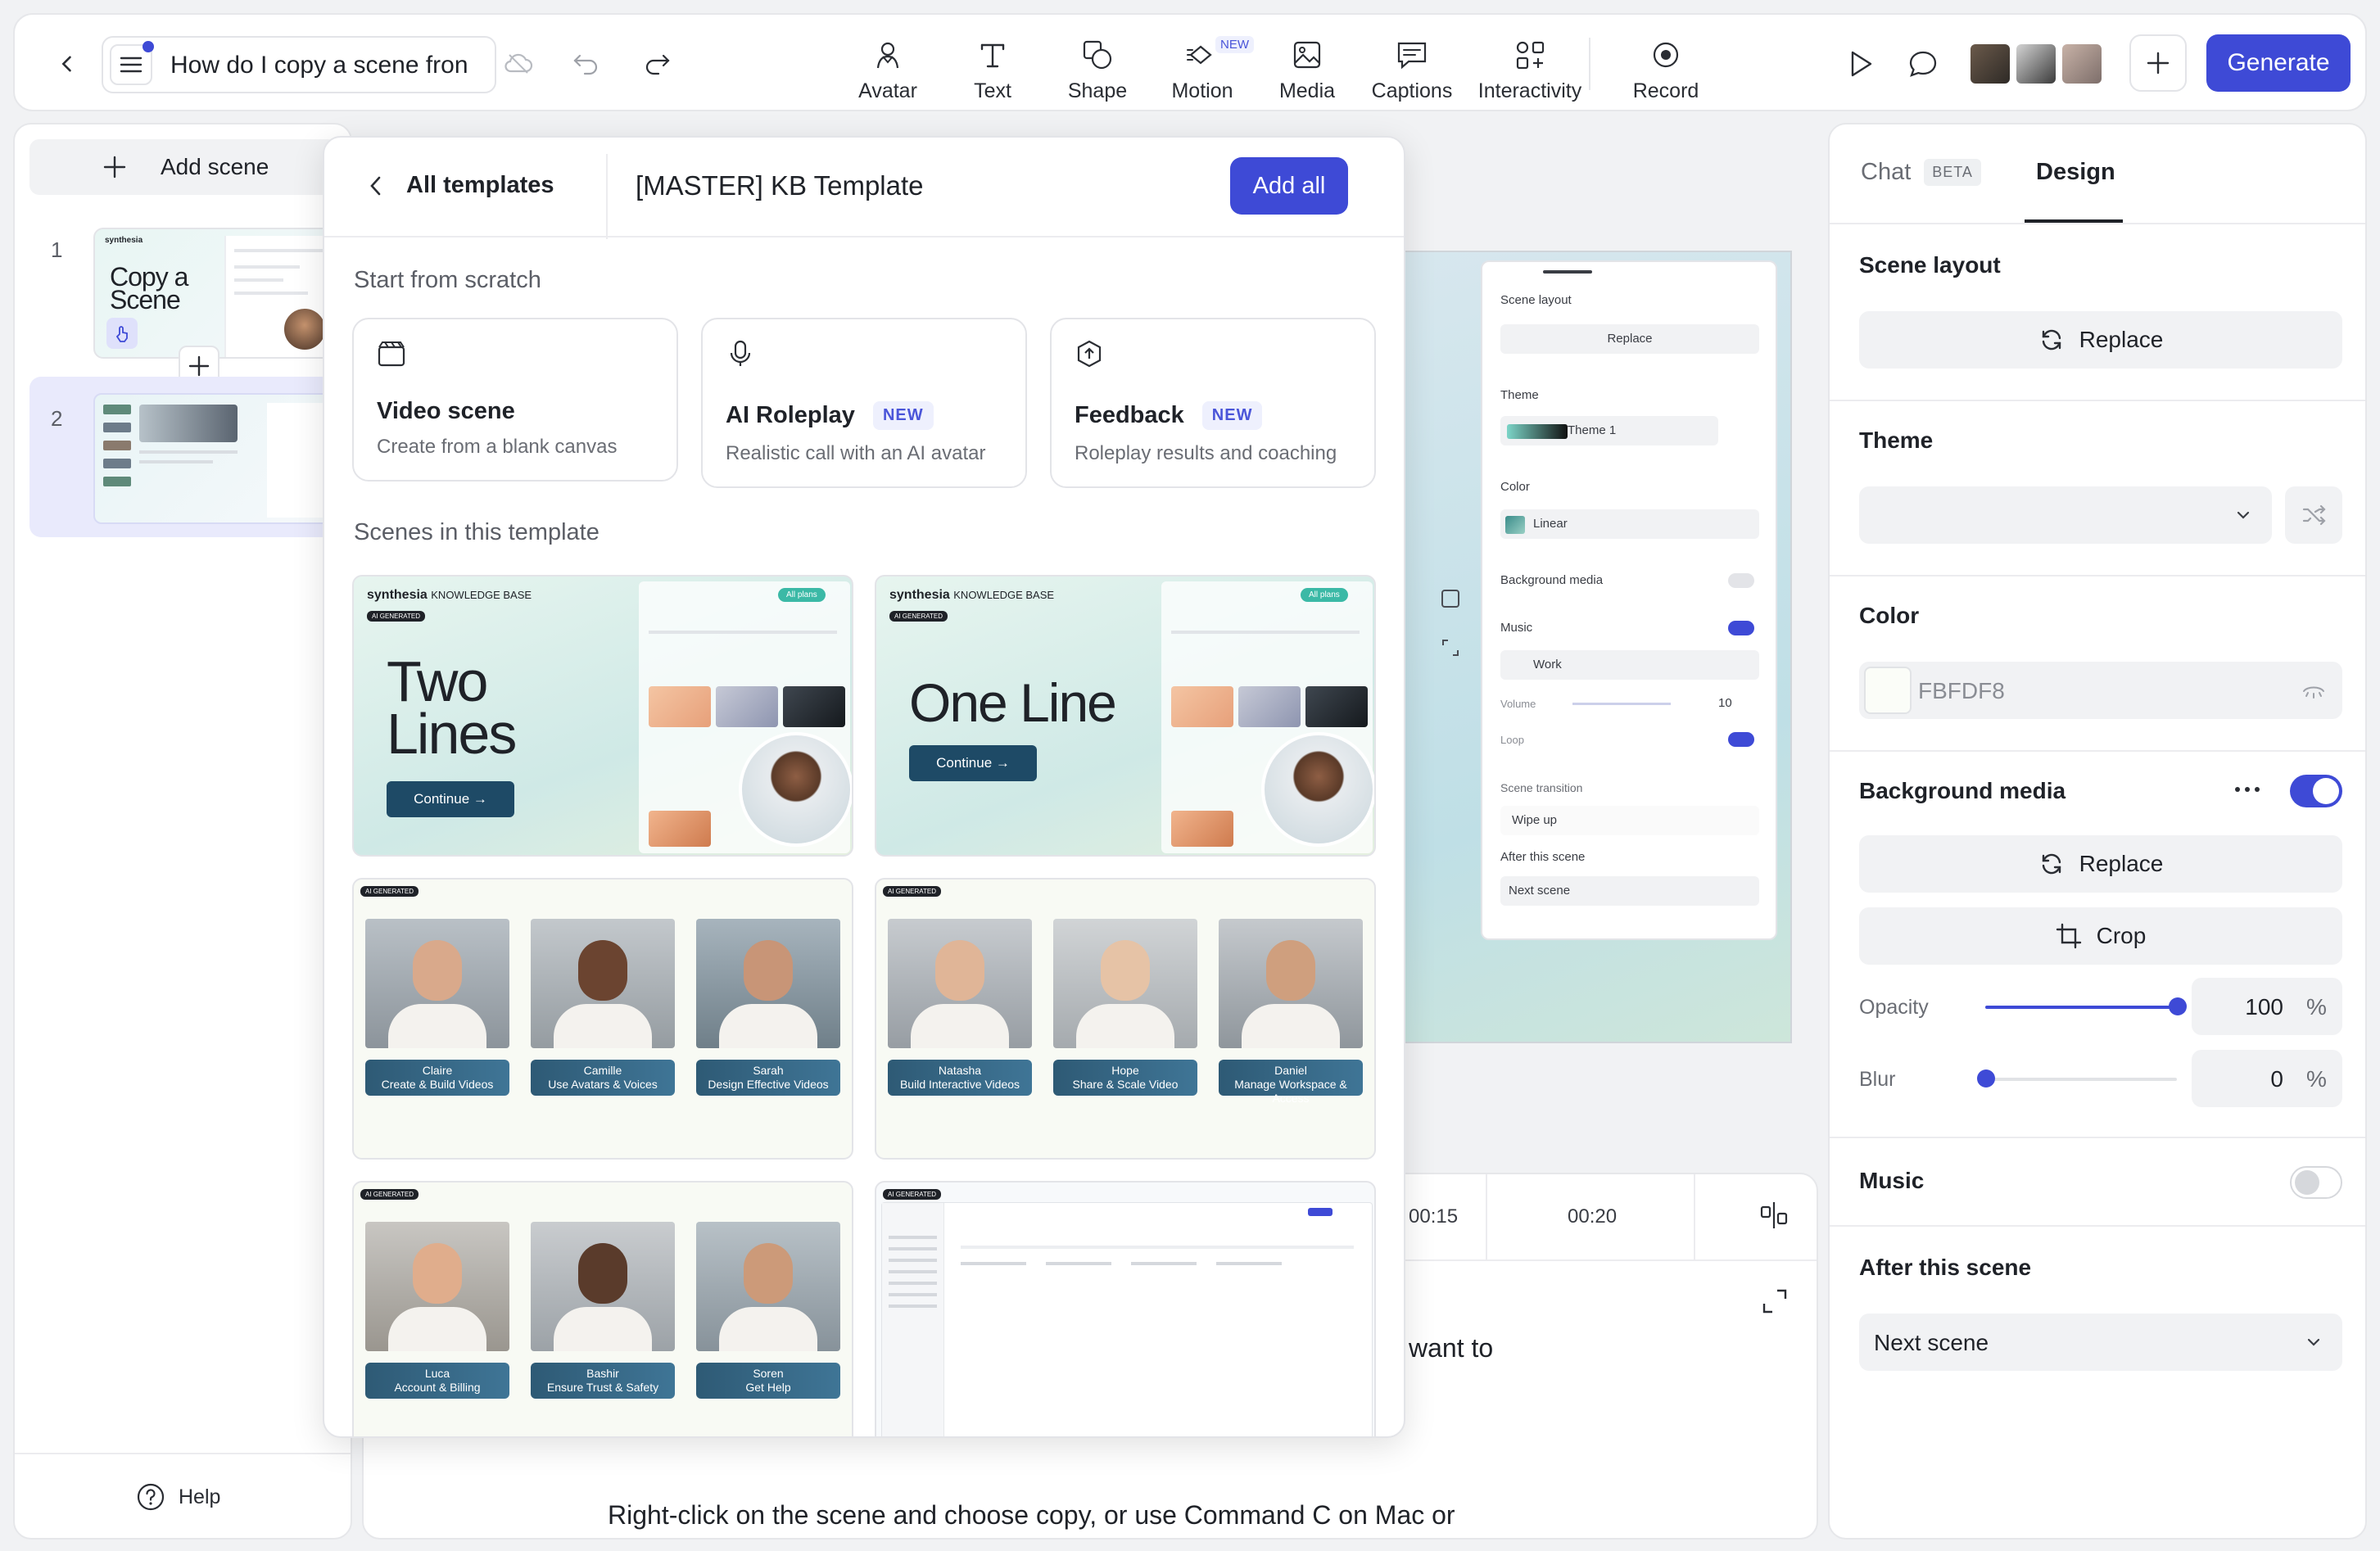  I want to click on brand-sub: KNOWLEDGE BASE, so click(481, 595).